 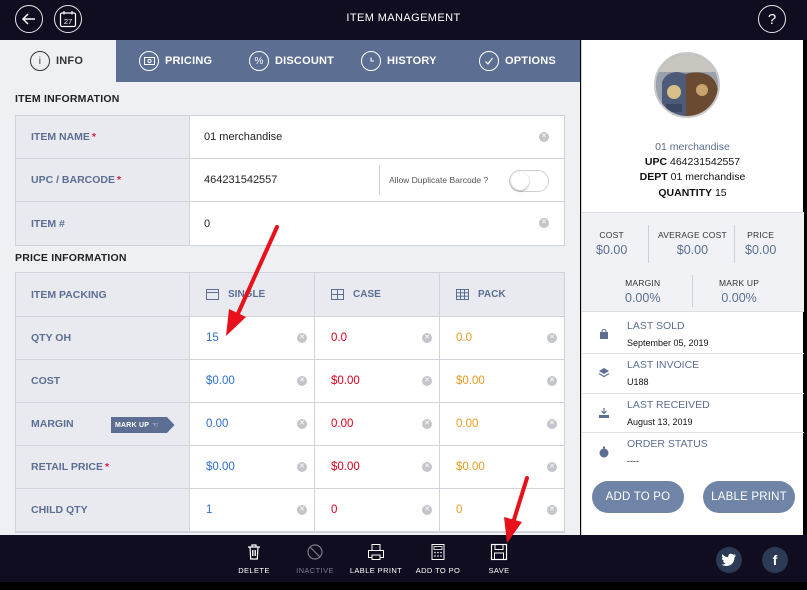 I want to click on margin-pack-input: 0.00 ✕, so click(x=502, y=424).